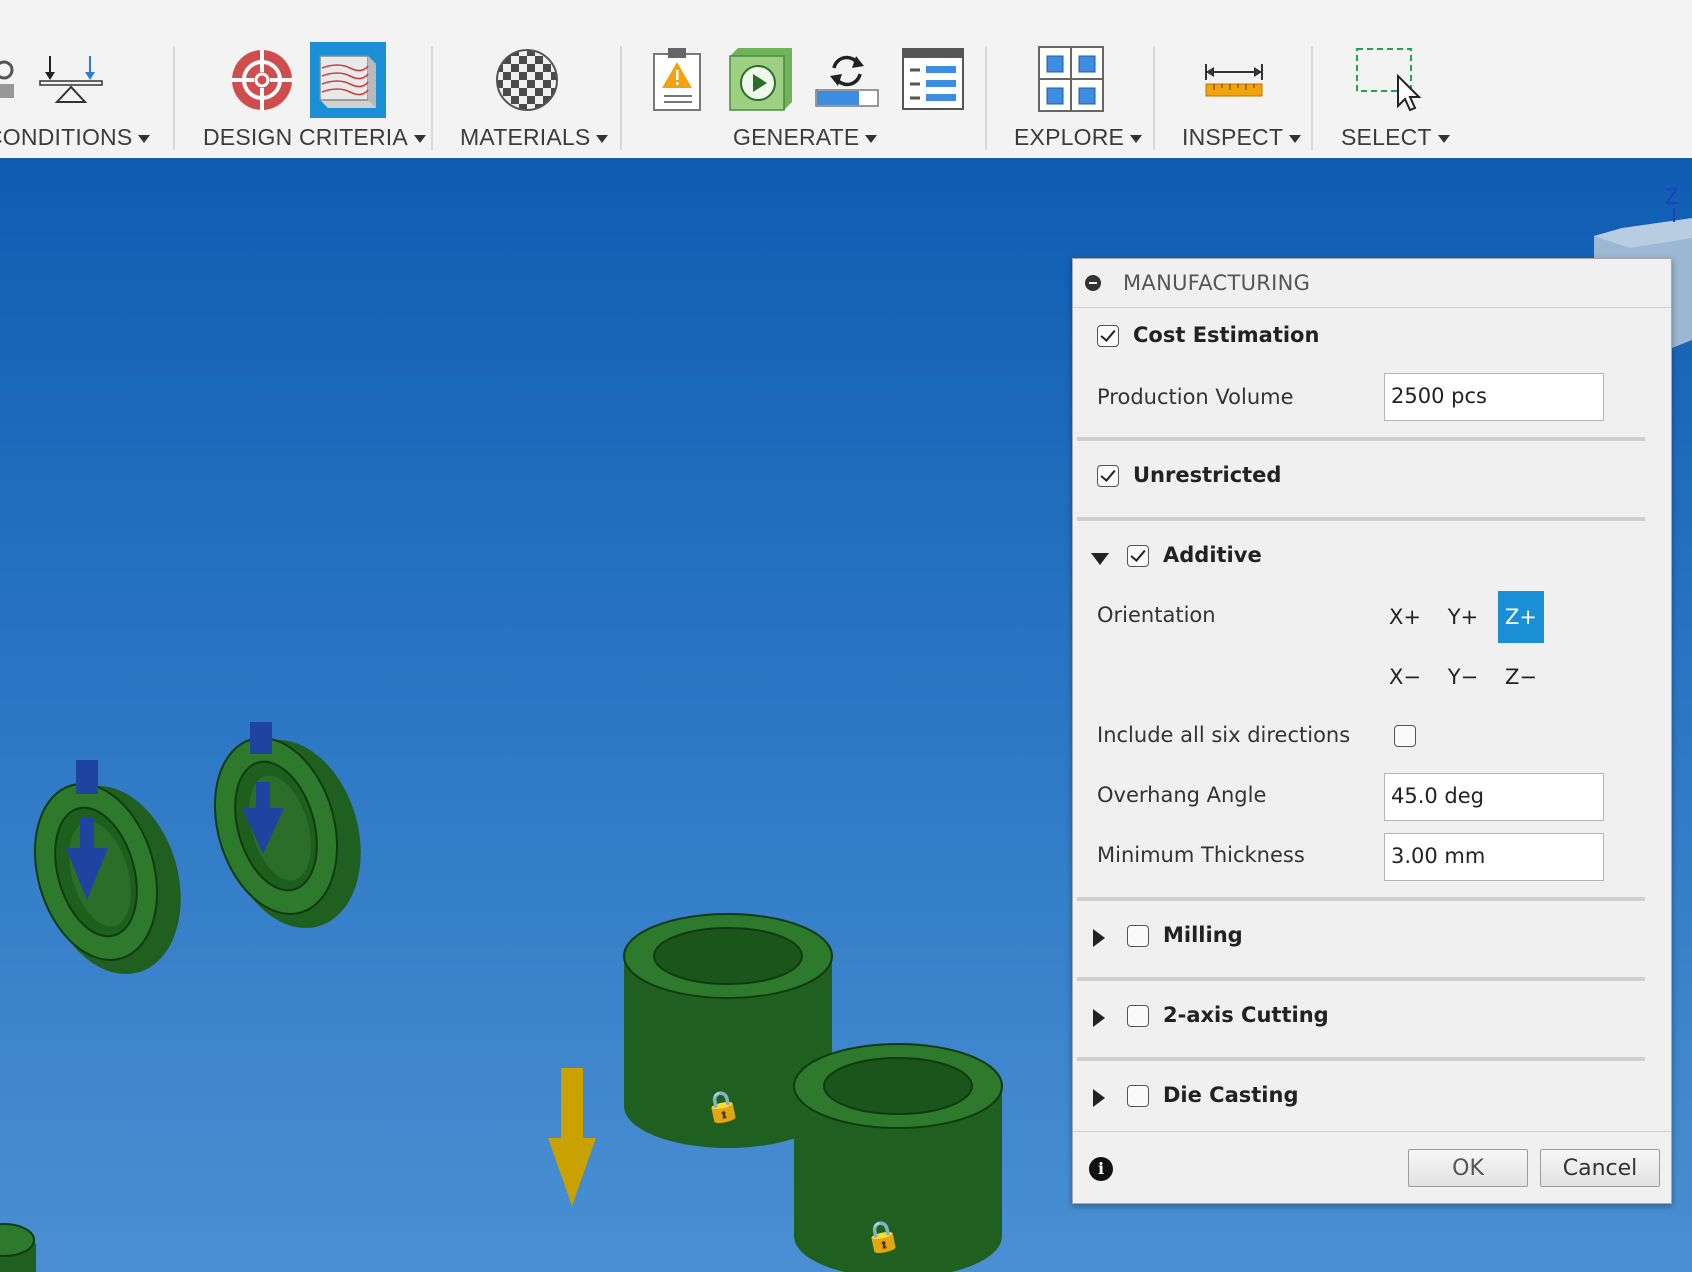 This screenshot has width=1692, height=1272. Describe the element at coordinates (1521, 617) in the screenshot. I see `orientation-z-plus: Z+` at that location.